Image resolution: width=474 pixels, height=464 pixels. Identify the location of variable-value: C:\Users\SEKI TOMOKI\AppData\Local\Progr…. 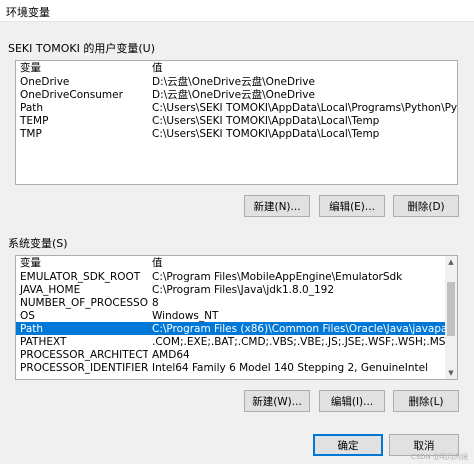
(304, 107).